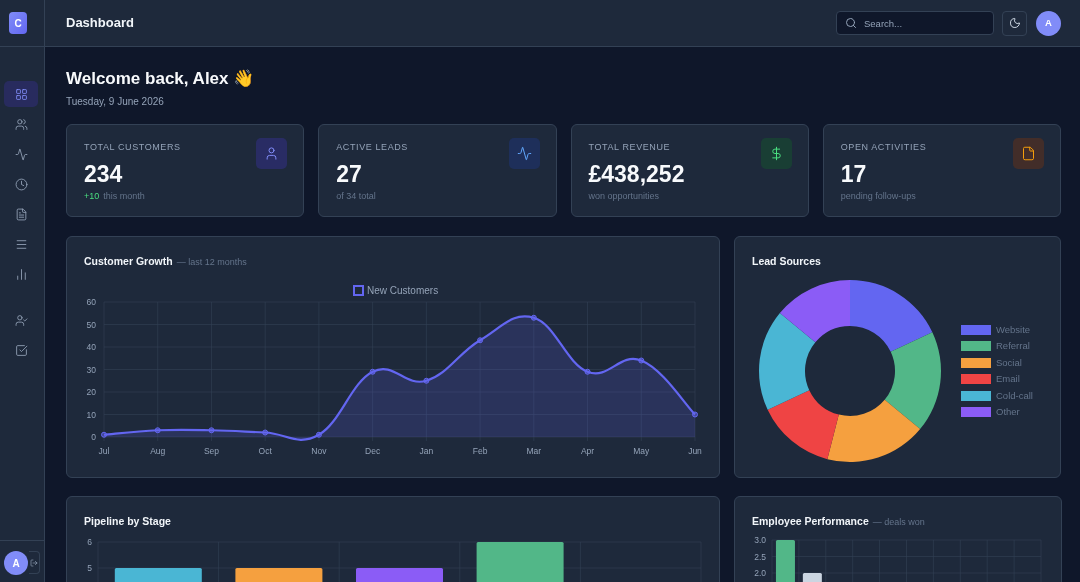  What do you see at coordinates (265, 450) in the screenshot?
I see `axis-label: Oct` at bounding box center [265, 450].